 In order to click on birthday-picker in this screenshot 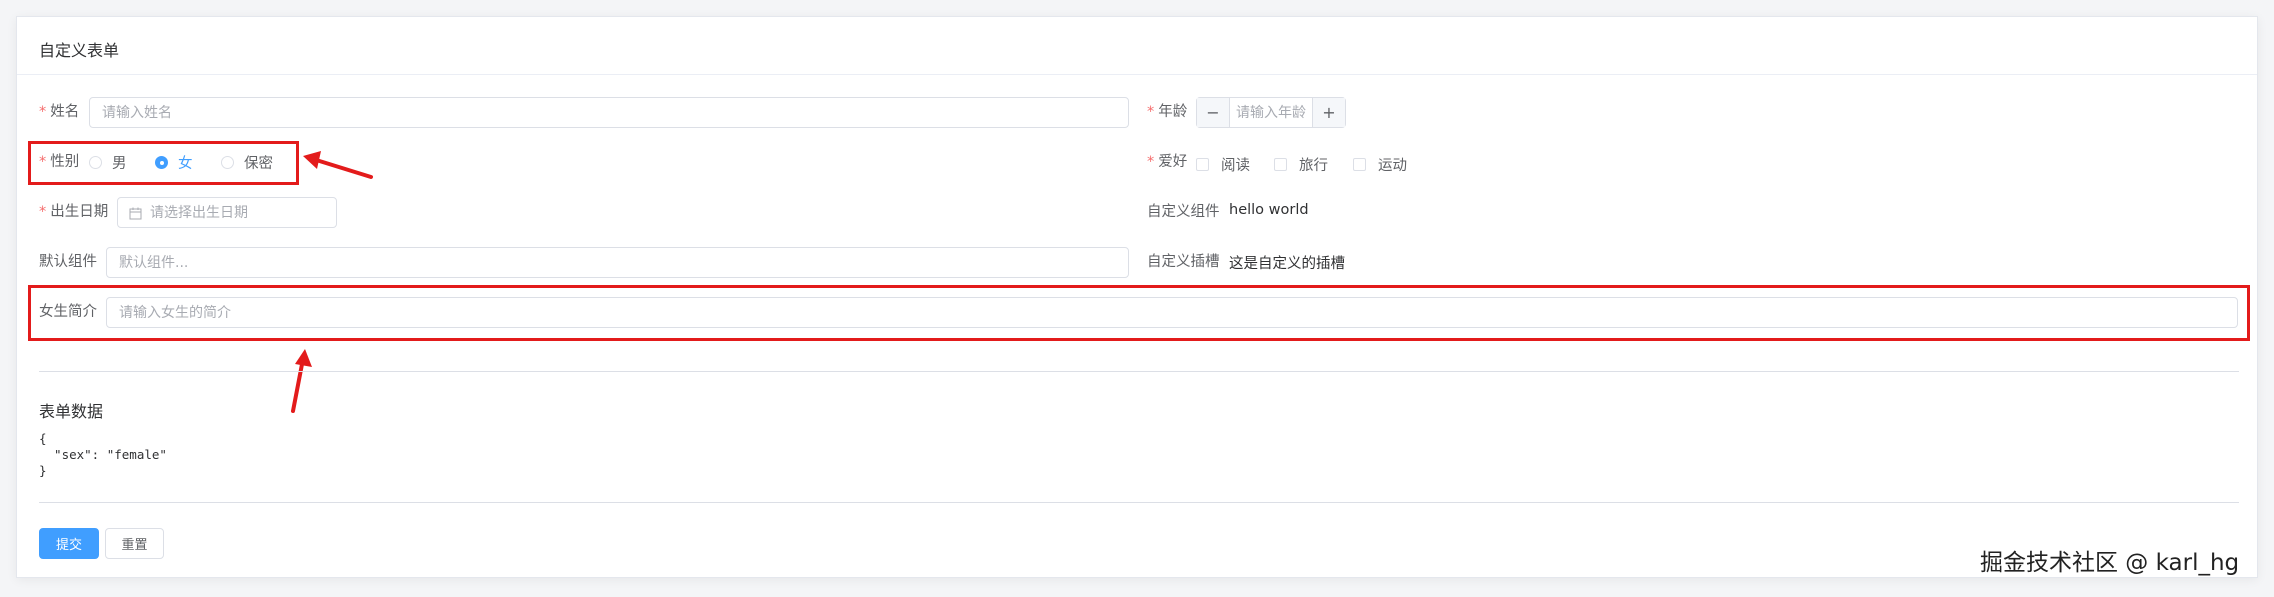, I will do `click(227, 212)`.